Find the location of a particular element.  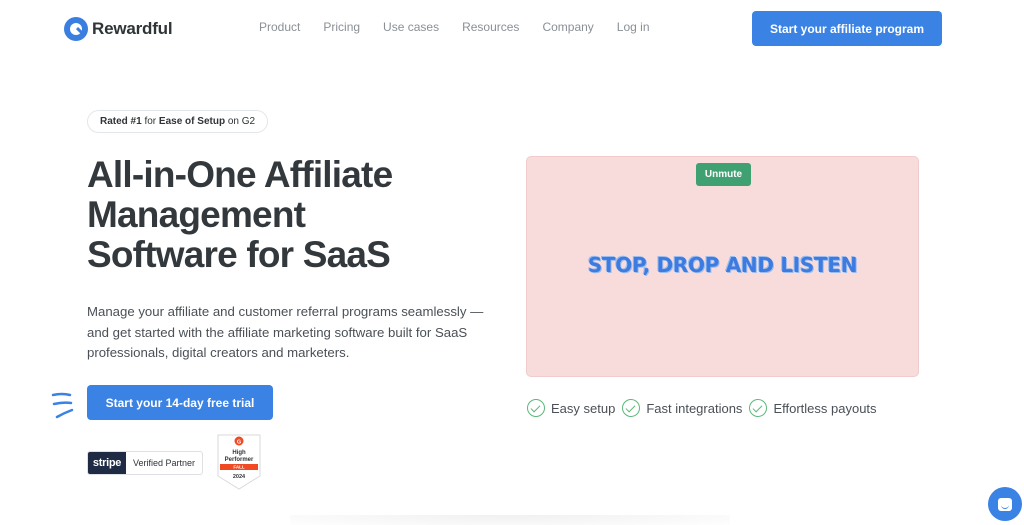

g2-high-performer-badge: G High Performer FALL 2024 is located at coordinates (239, 462).